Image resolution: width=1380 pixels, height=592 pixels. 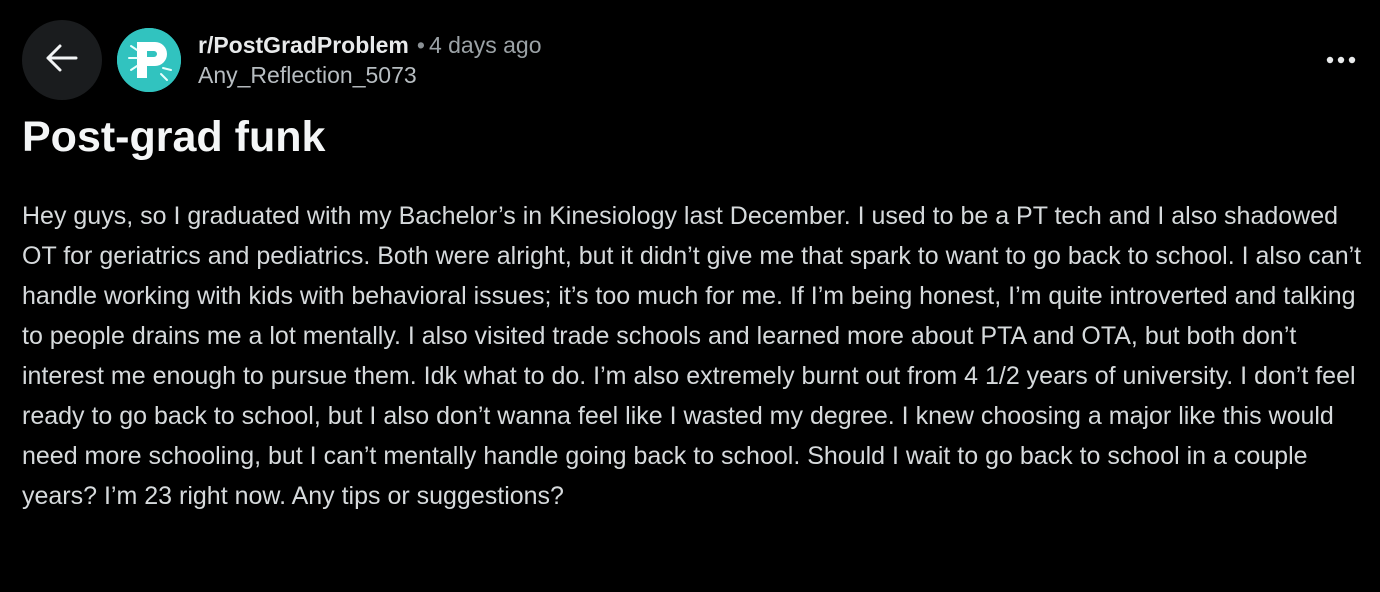 I want to click on arrow-left-icon, so click(x=62, y=60).